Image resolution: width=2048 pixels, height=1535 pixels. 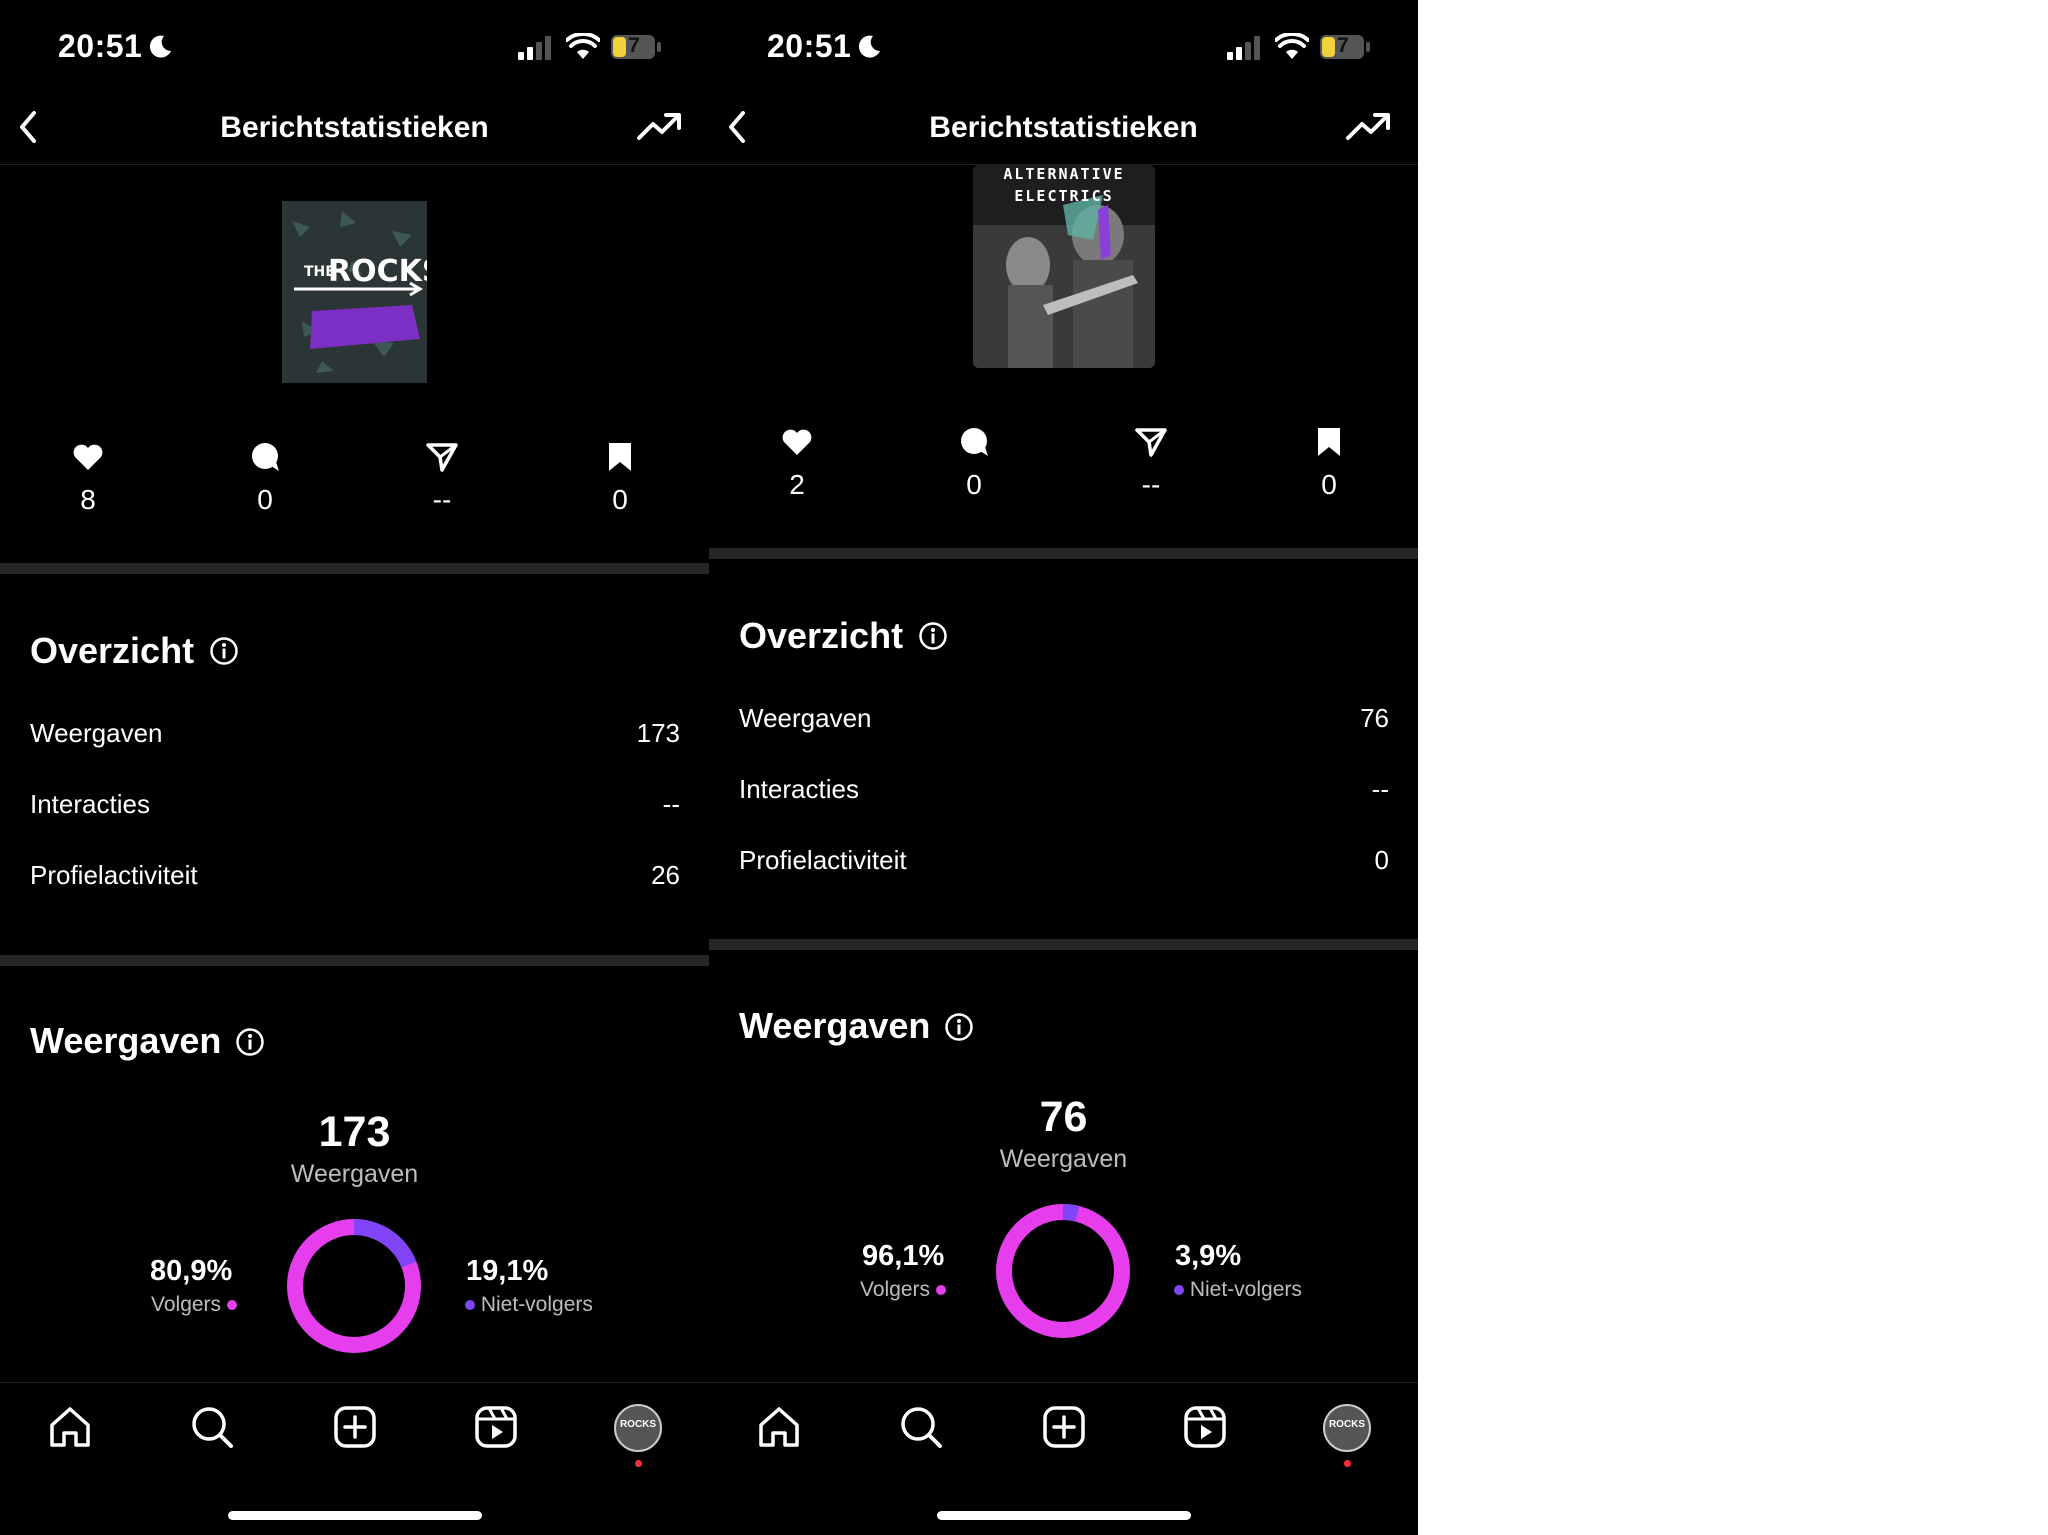 I want to click on overview-row-profile-activity: Profielactiviteit 26, so click(x=355, y=880).